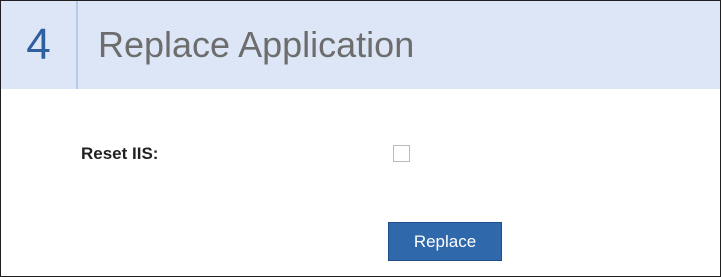  What do you see at coordinates (445, 241) in the screenshot?
I see `replace-button: Replace` at bounding box center [445, 241].